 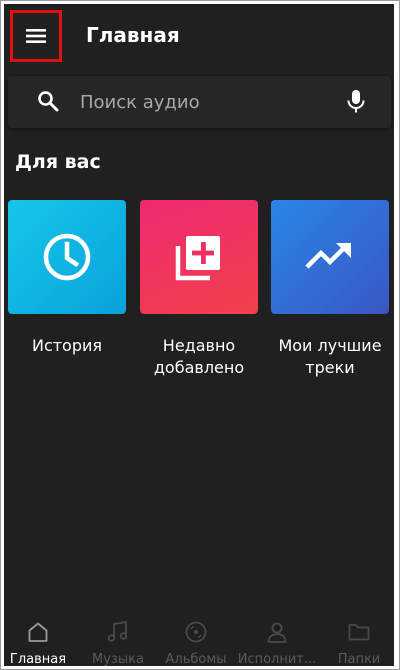 What do you see at coordinates (67, 345) in the screenshot?
I see `history-card-label: История` at bounding box center [67, 345].